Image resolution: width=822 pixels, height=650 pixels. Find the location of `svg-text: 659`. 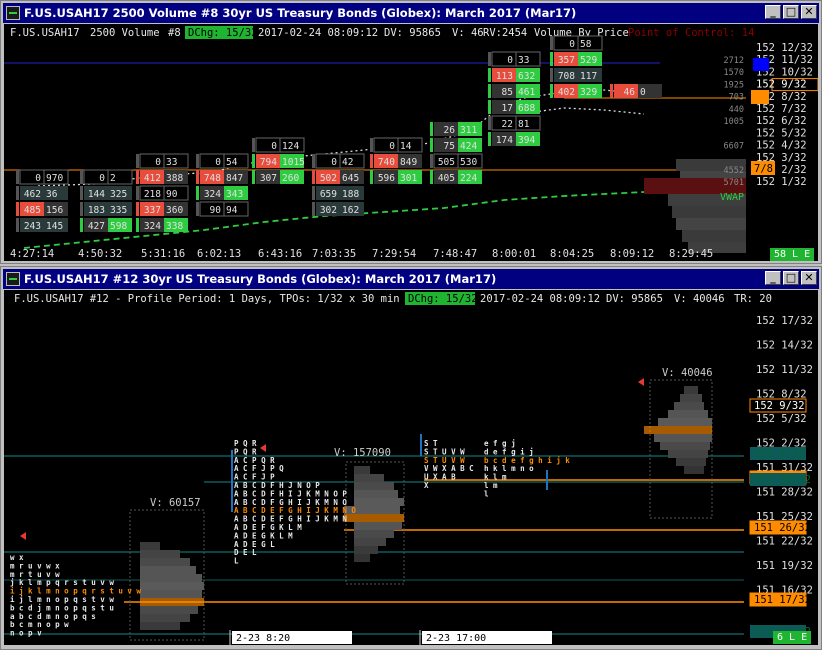

svg-text: 659 is located at coordinates (328, 194).